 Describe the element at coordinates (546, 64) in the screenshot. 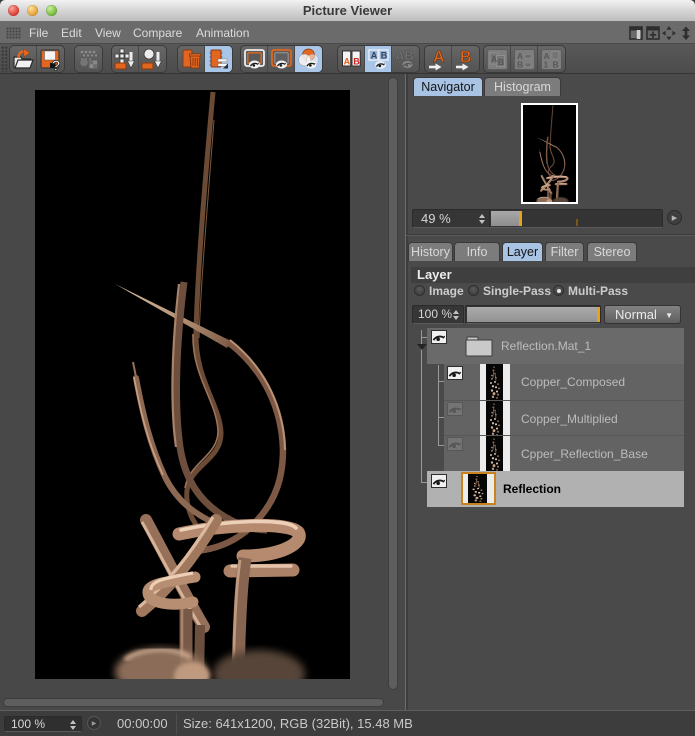

I see `svg-text: 1` at that location.